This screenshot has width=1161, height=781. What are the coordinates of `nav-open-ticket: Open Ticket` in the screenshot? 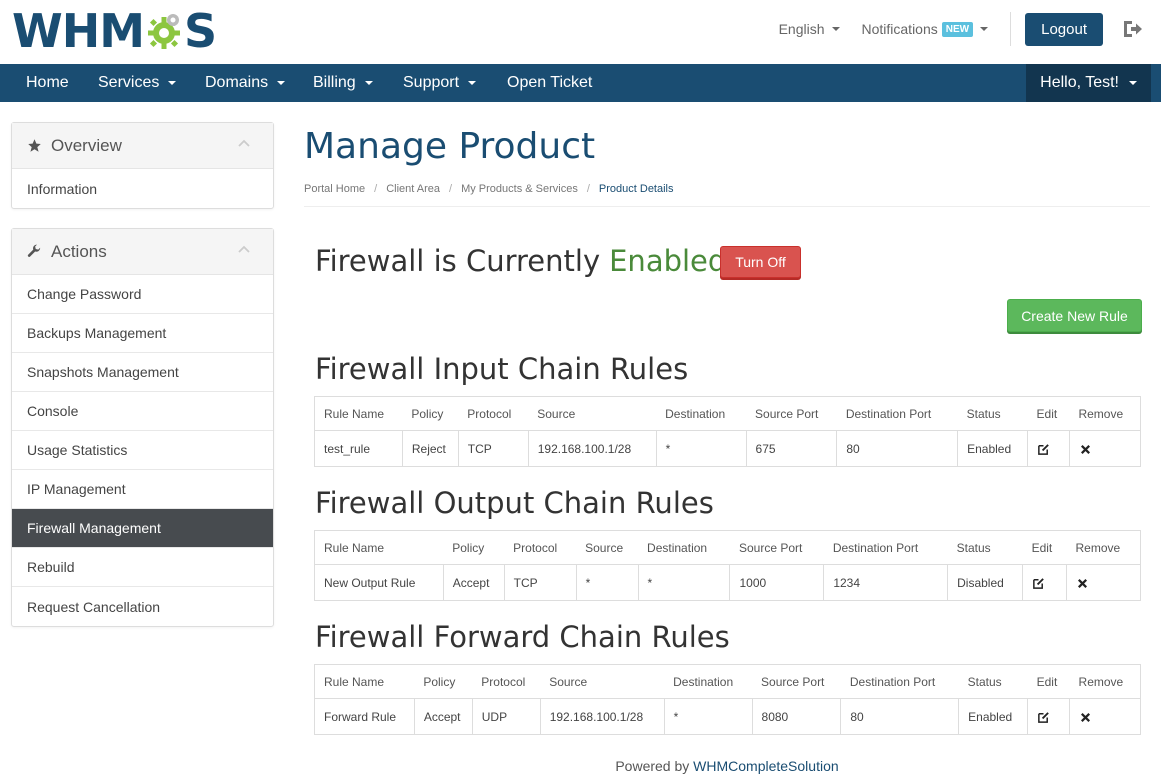 It's located at (549, 83).